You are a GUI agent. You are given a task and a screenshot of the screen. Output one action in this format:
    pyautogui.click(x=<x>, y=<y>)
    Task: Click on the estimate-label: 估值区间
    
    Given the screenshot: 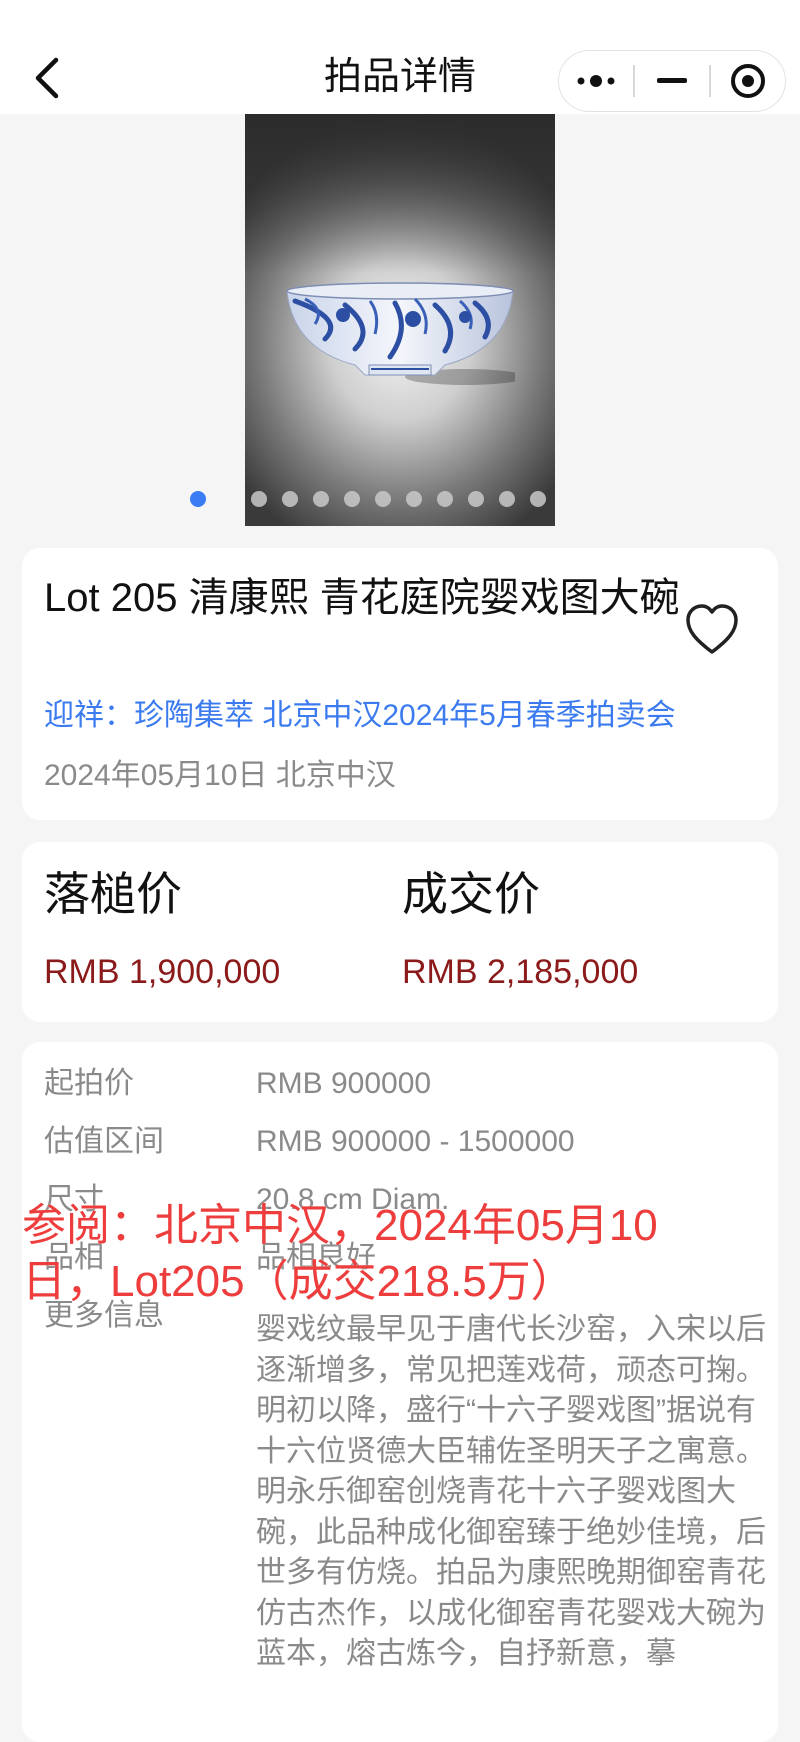 What is the action you would take?
    pyautogui.click(x=104, y=1141)
    